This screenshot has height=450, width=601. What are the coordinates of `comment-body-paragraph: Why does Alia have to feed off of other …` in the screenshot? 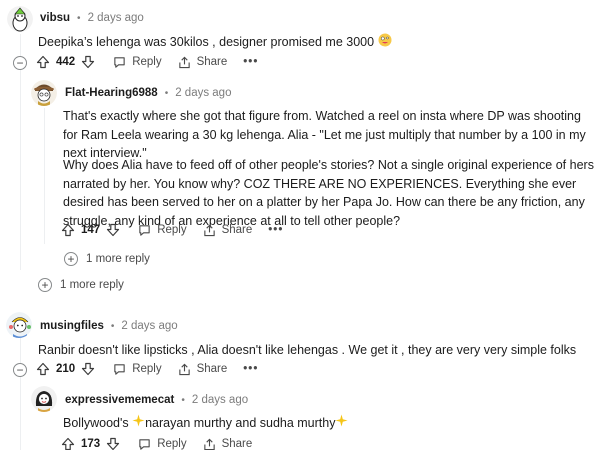 It's located at (328, 193).